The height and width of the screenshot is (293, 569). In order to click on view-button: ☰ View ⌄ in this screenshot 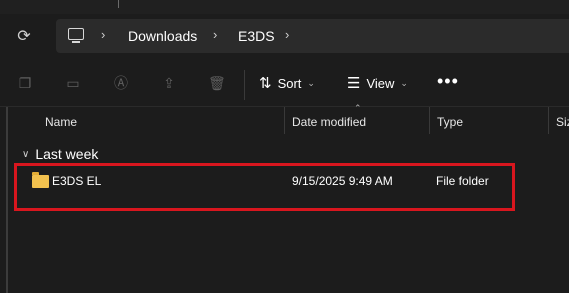, I will do `click(377, 83)`.